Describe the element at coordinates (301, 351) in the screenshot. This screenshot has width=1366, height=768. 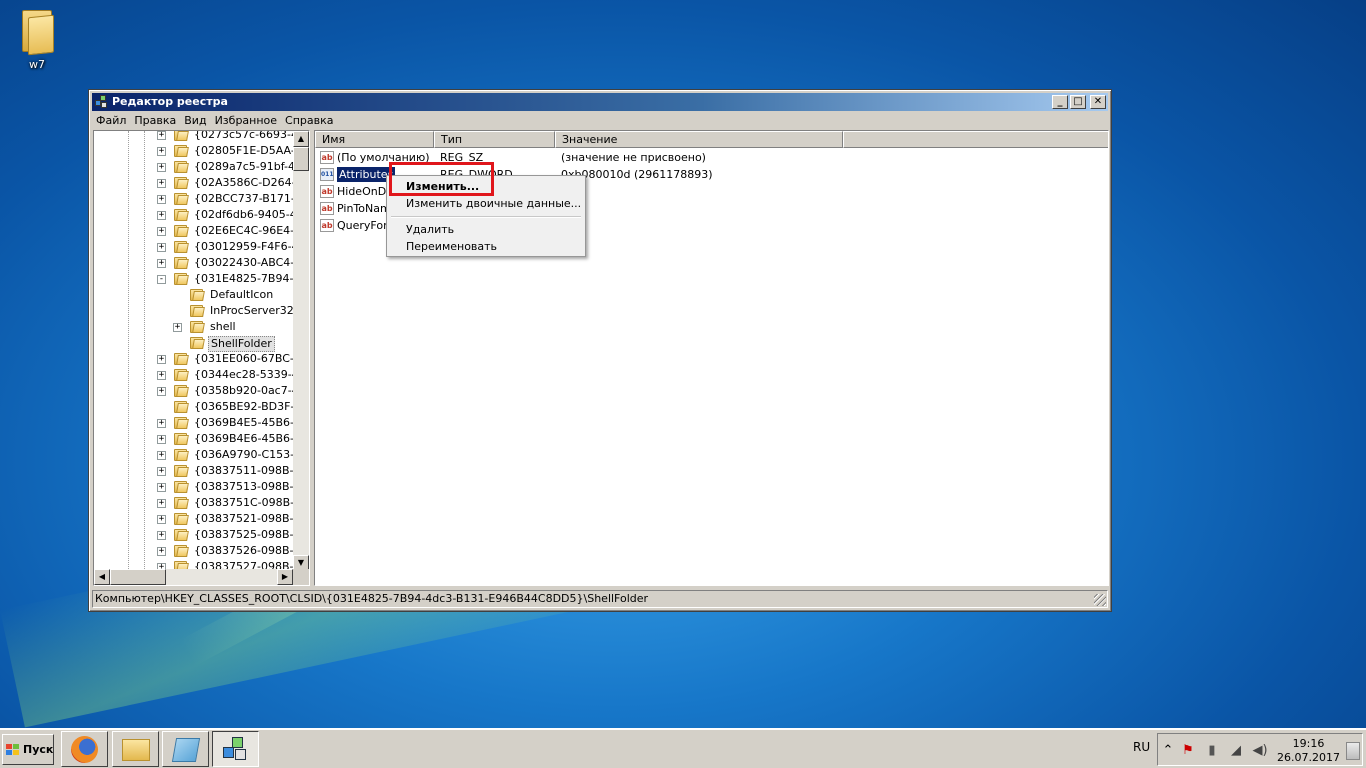
I see `tree-vertical-scrollbar: ▲ ▼` at that location.